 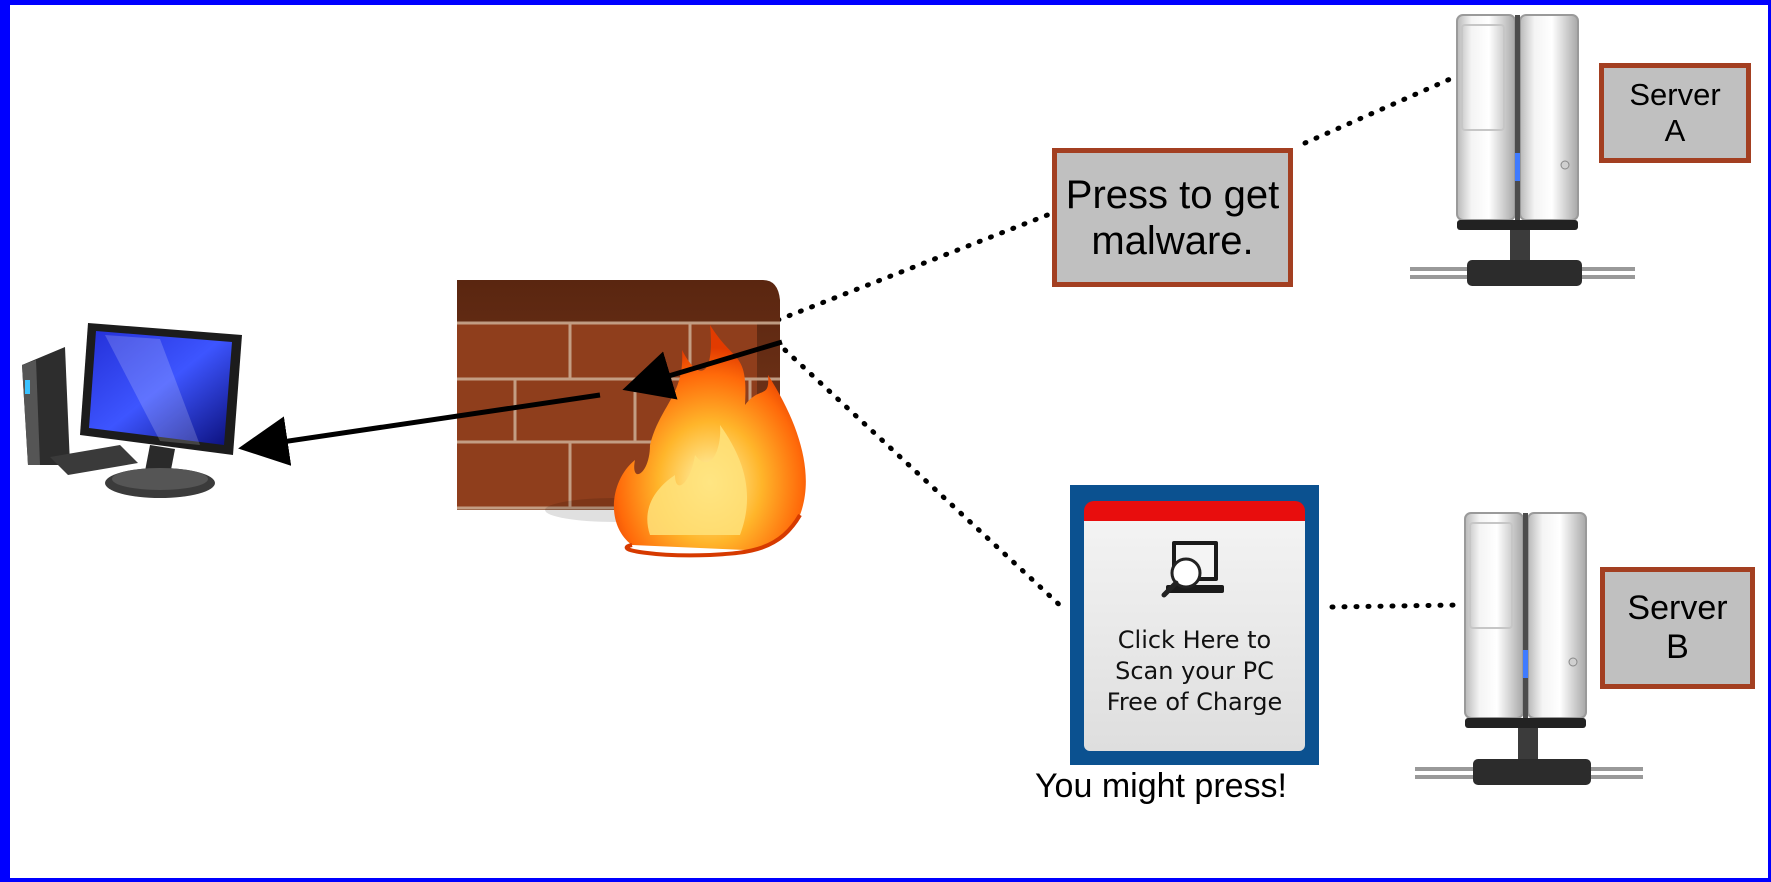 I want to click on desktop-computer-icon, so click(x=132, y=410).